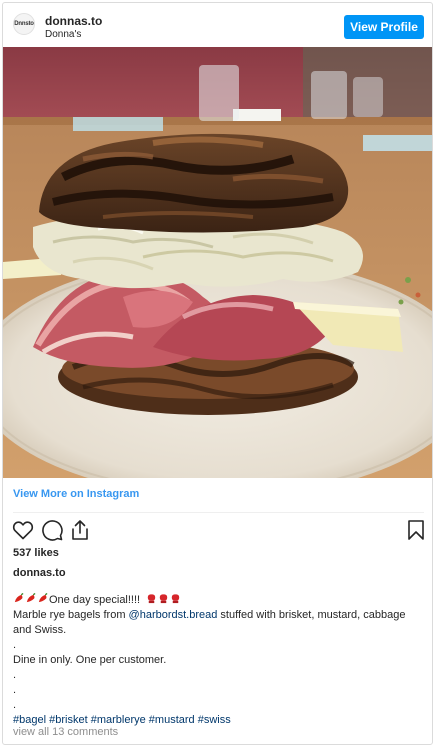  I want to click on location-label: Donna's, so click(63, 34).